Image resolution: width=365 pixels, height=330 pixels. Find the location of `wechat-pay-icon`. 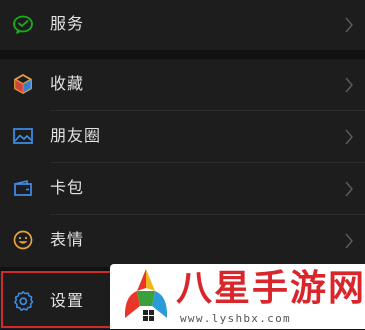

wechat-pay-icon is located at coordinates (23, 24).